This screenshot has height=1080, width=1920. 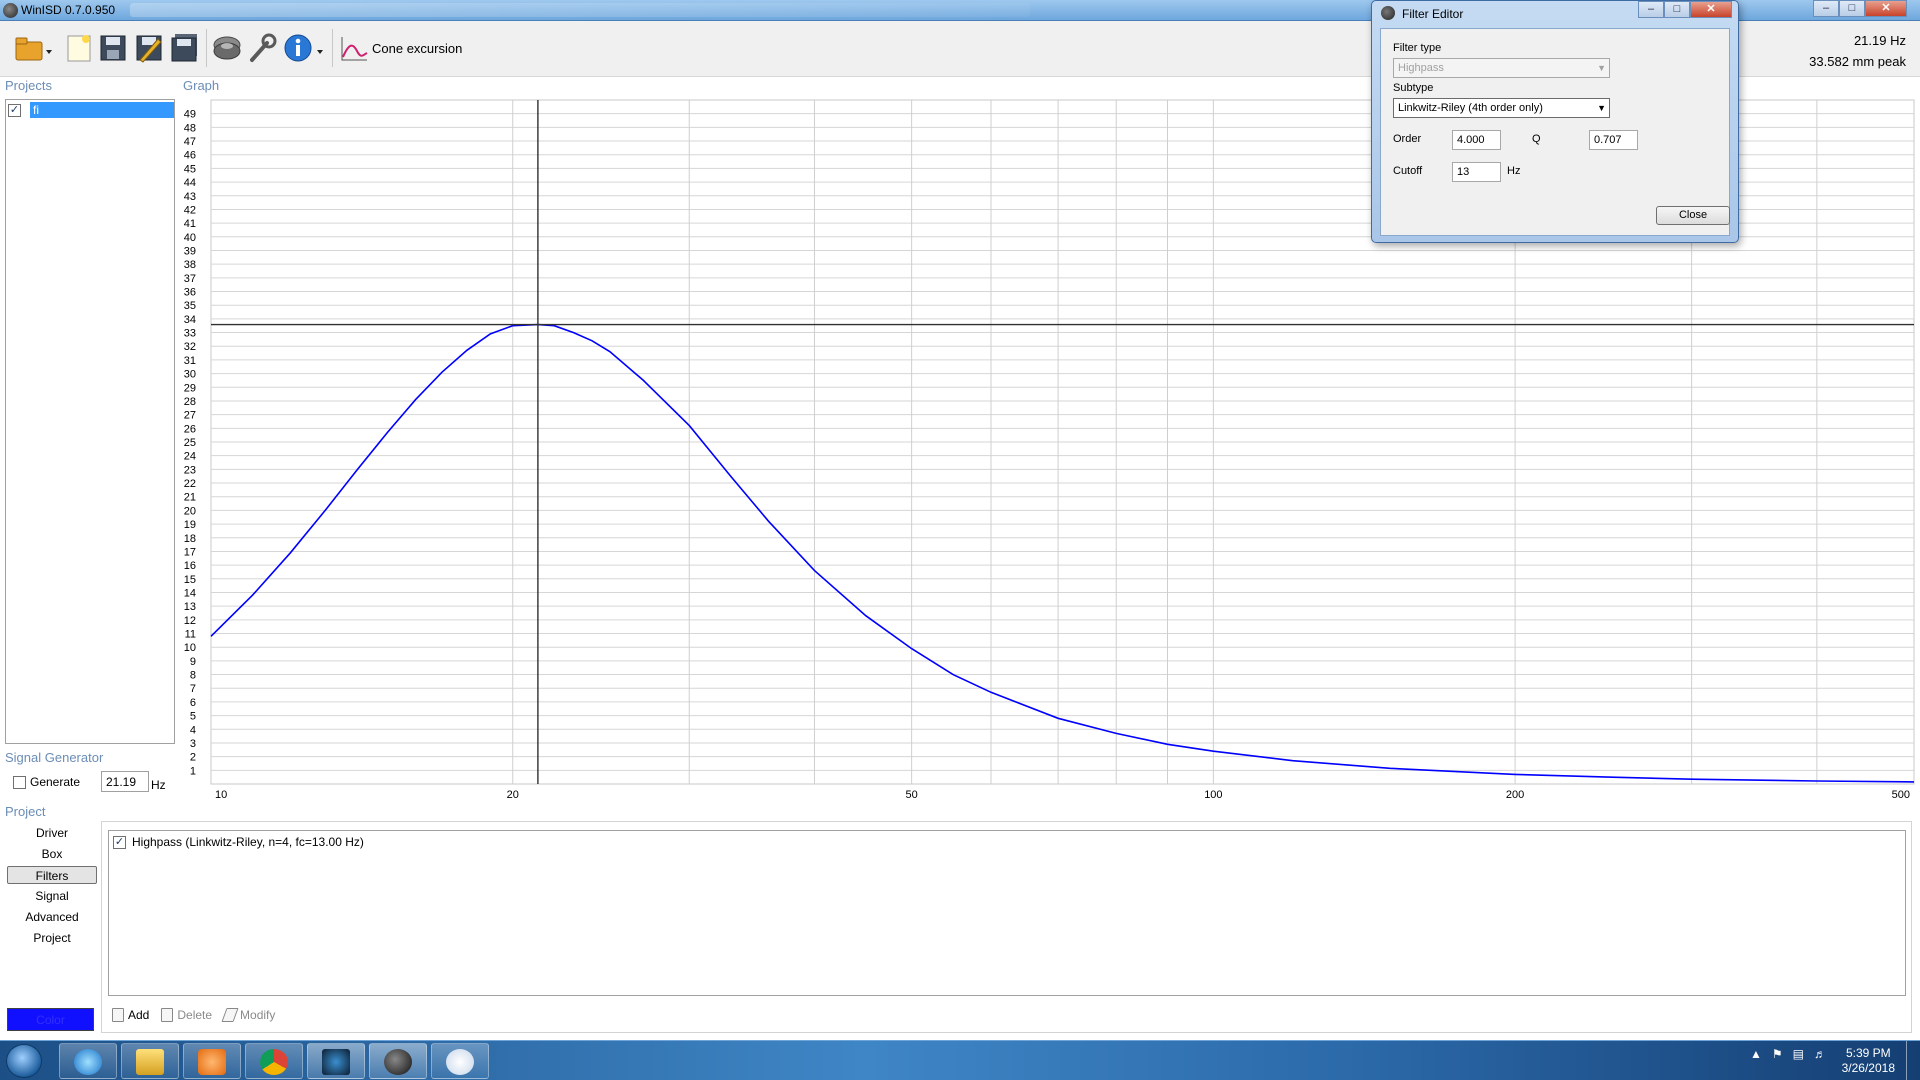 I want to click on y-tick-label: 26, so click(x=190, y=429).